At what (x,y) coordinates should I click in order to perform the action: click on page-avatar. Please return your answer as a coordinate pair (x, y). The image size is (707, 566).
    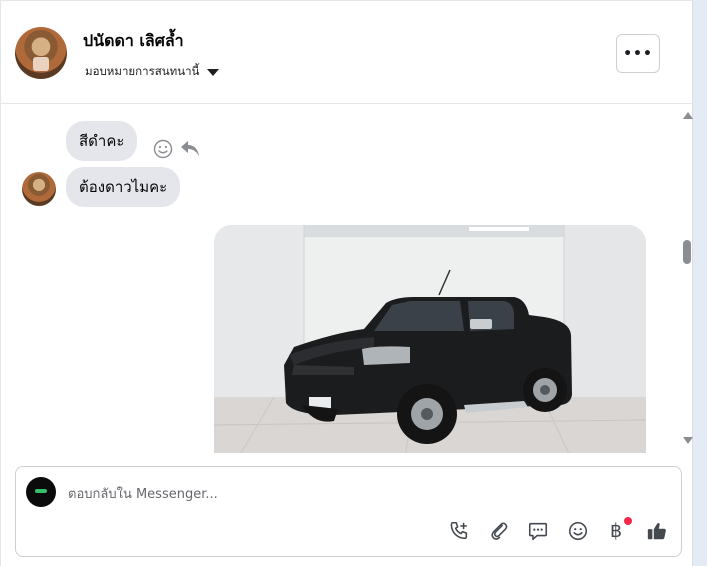
    Looking at the image, I should click on (41, 492).